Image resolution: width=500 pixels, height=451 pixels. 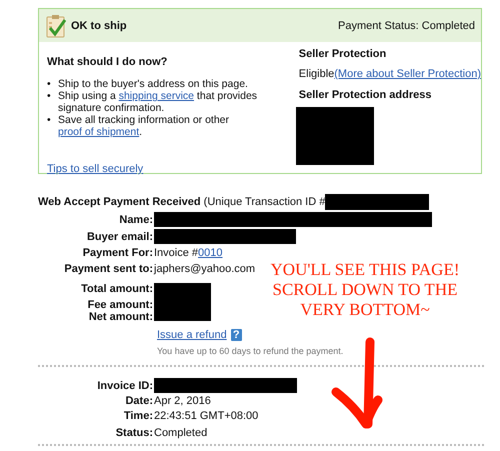 What do you see at coordinates (107, 62) in the screenshot?
I see `section-heading: What should I do now?` at bounding box center [107, 62].